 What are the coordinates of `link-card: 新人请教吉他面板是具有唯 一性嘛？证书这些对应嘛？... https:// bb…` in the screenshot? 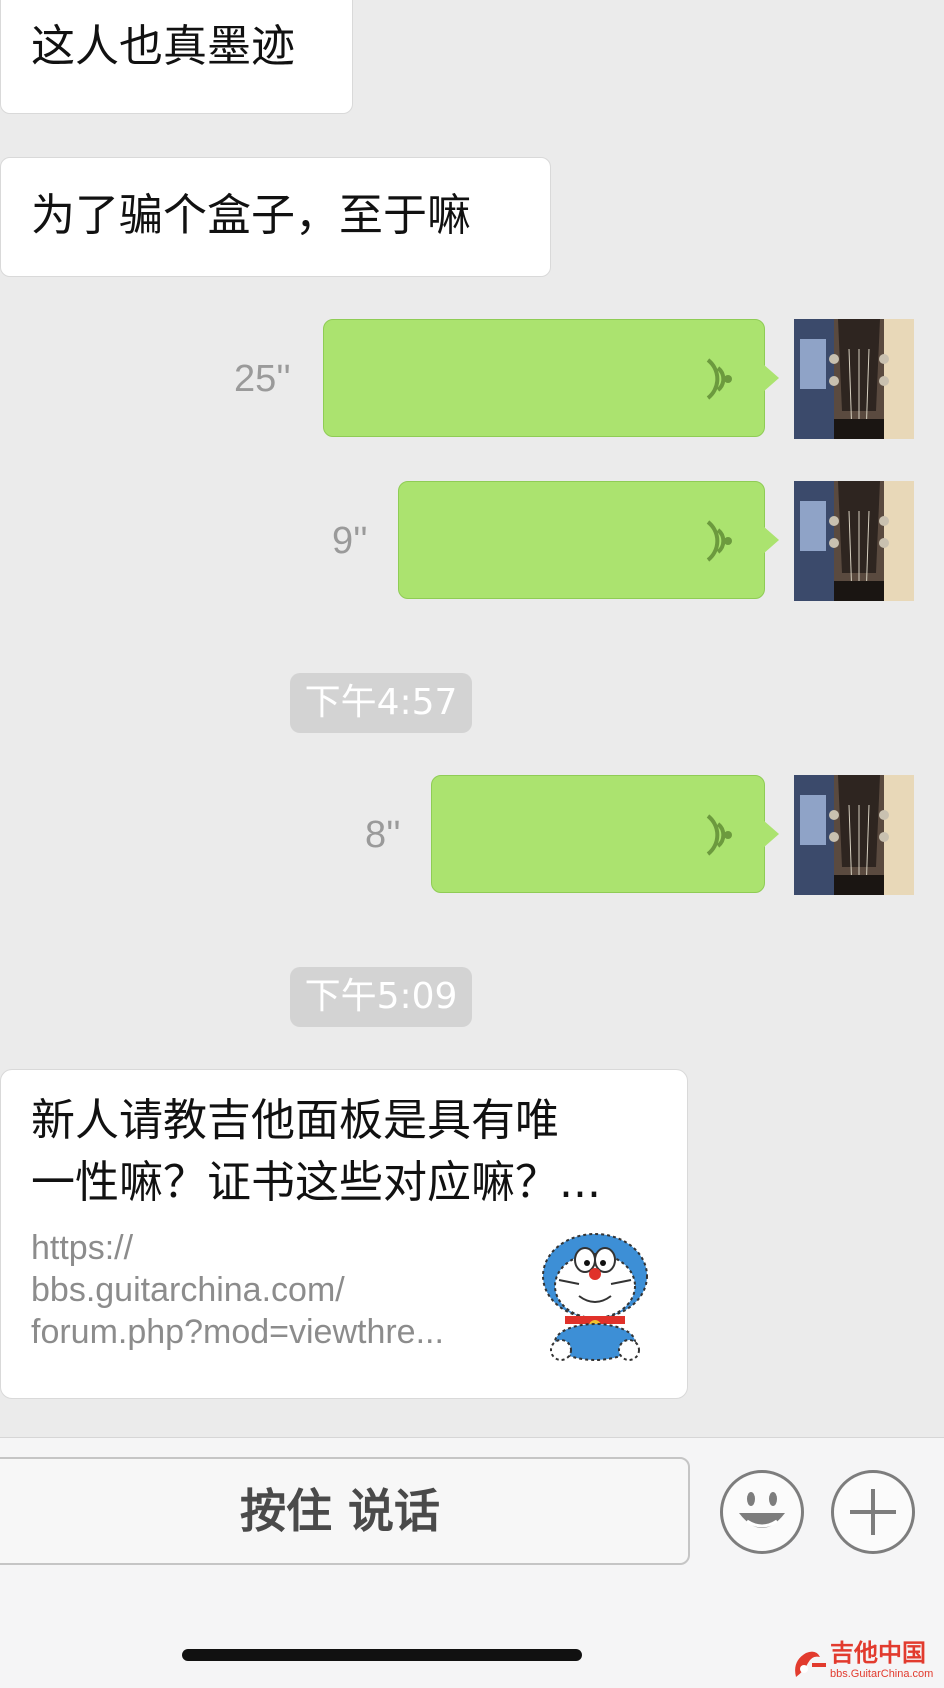 It's located at (344, 1234).